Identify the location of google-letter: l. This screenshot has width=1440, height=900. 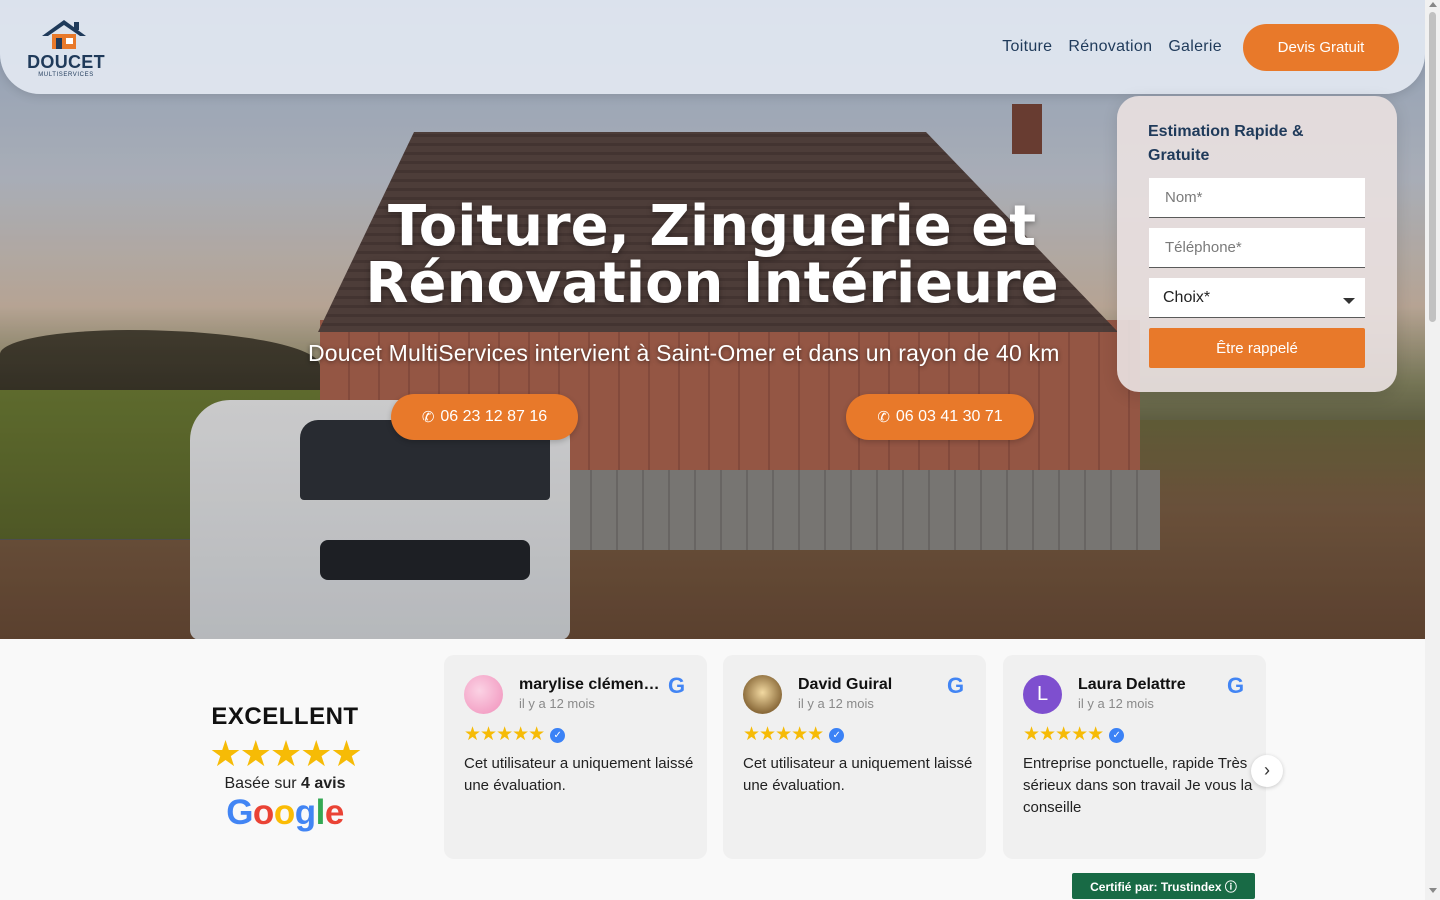
(320, 812).